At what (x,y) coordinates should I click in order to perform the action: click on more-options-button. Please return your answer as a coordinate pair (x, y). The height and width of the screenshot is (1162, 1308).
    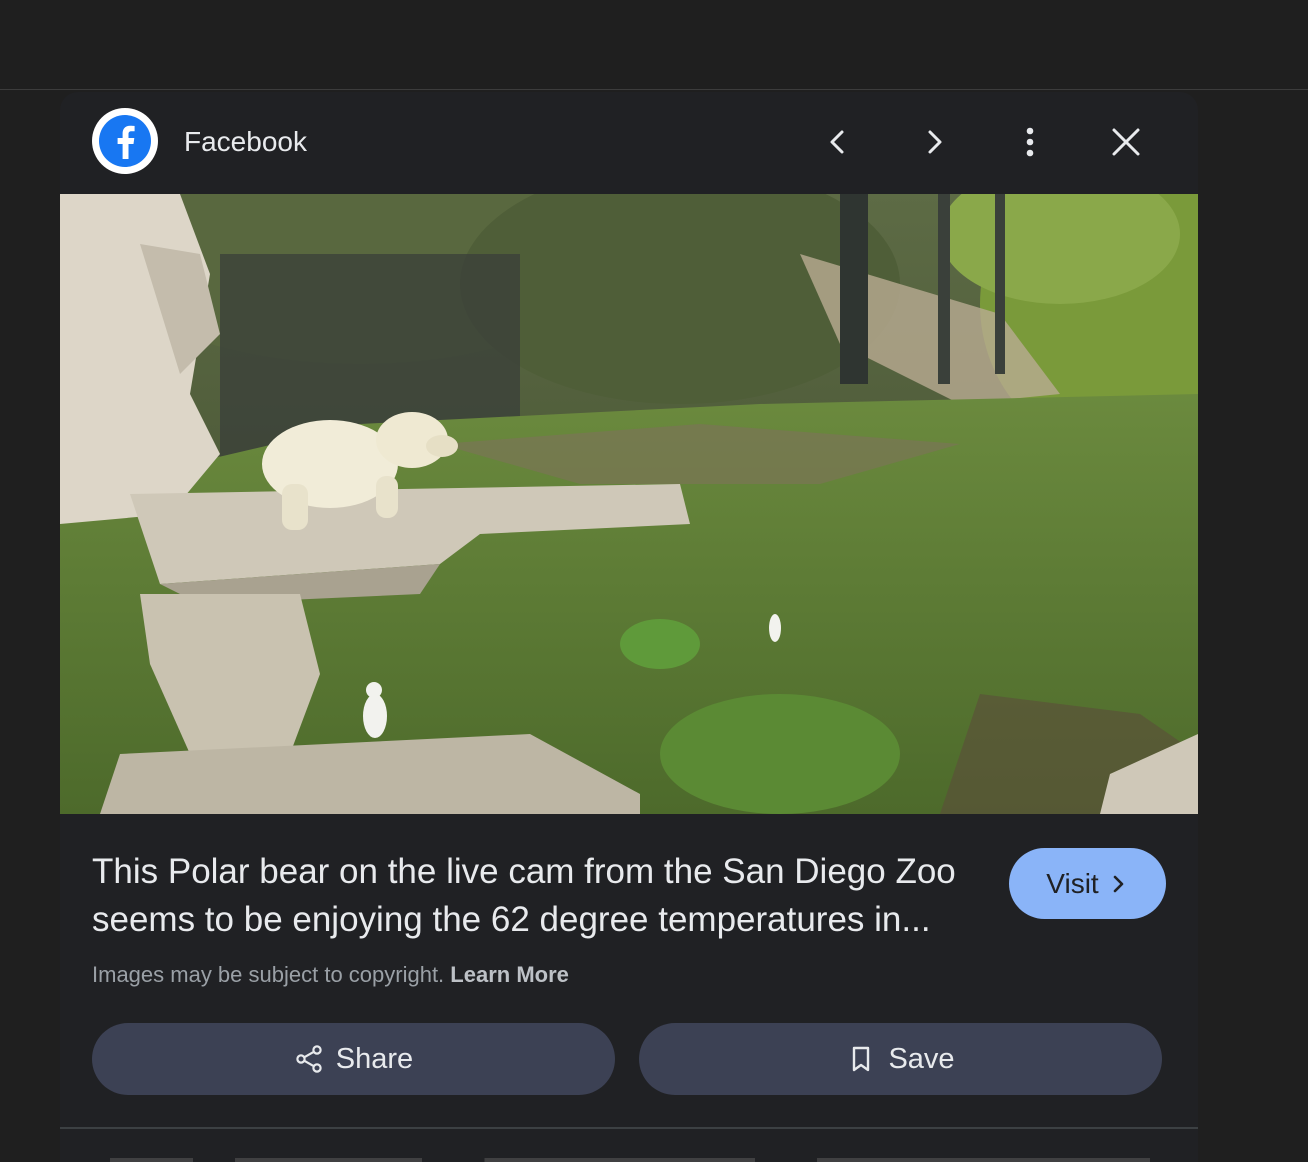
    Looking at the image, I should click on (1030, 142).